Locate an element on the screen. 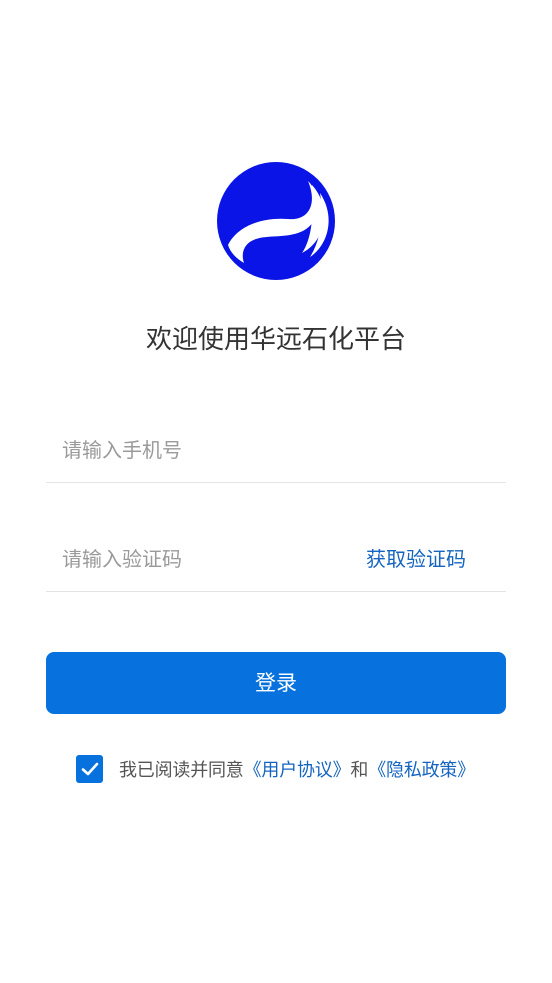  agree-checkbox is located at coordinates (89, 769).